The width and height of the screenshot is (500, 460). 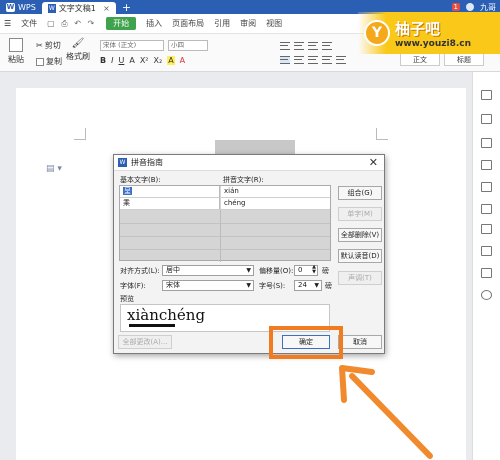 What do you see at coordinates (275, 204) in the screenshot?
I see `pinyin-text-cell: chéng` at bounding box center [275, 204].